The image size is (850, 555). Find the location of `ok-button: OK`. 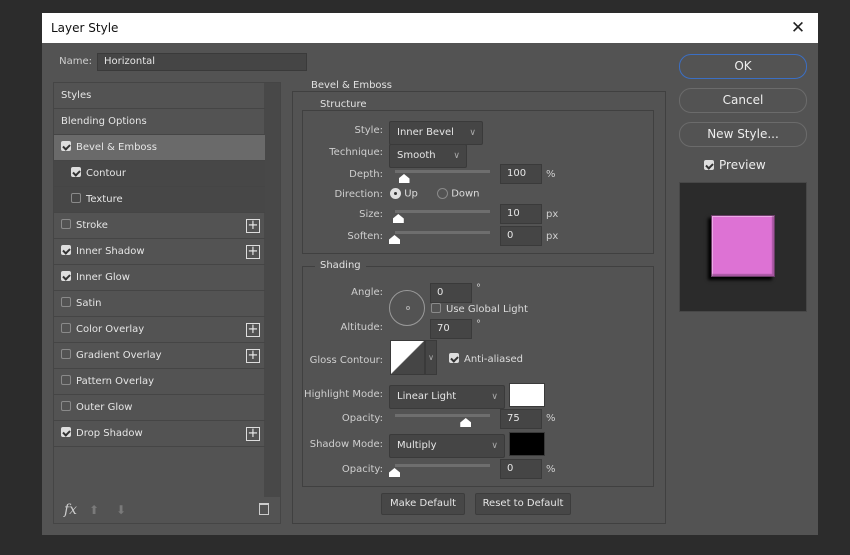

ok-button: OK is located at coordinates (743, 66).